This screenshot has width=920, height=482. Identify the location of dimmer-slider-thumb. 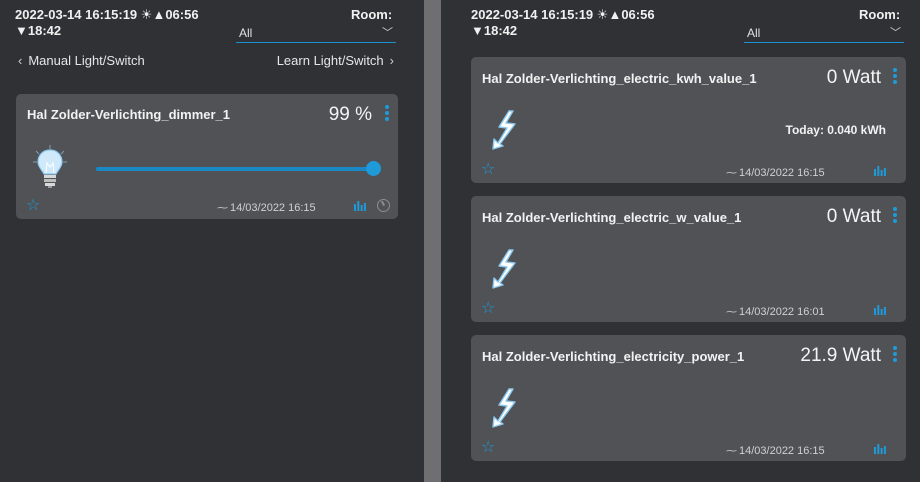
(373, 168).